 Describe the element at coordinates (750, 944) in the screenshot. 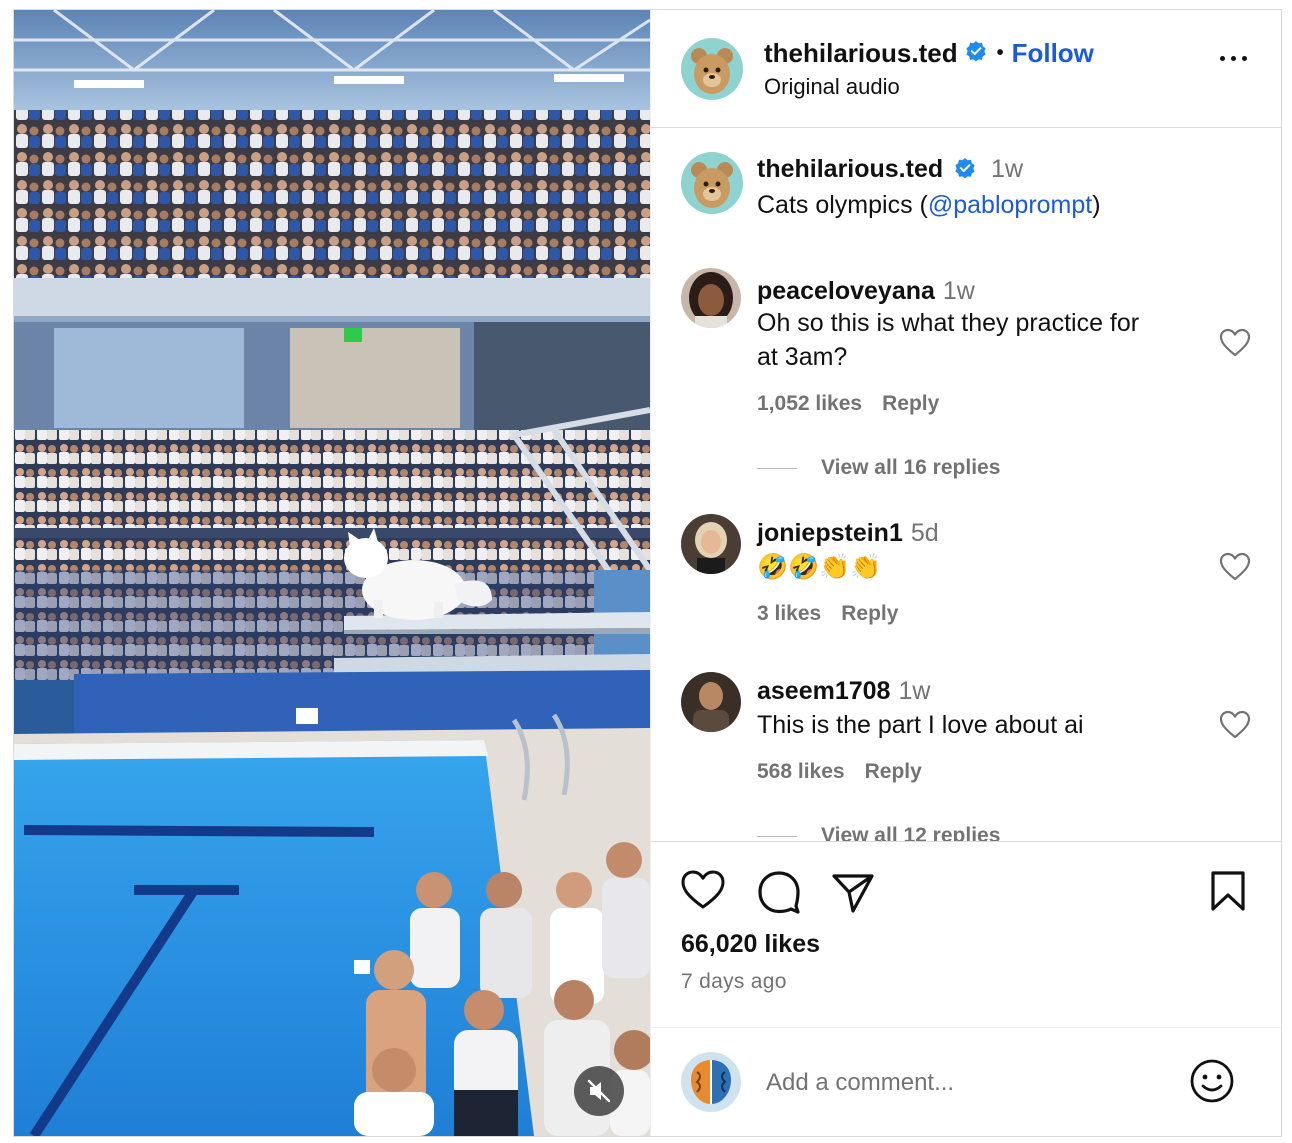

I see `post-likes-count: 66,020 likes` at that location.